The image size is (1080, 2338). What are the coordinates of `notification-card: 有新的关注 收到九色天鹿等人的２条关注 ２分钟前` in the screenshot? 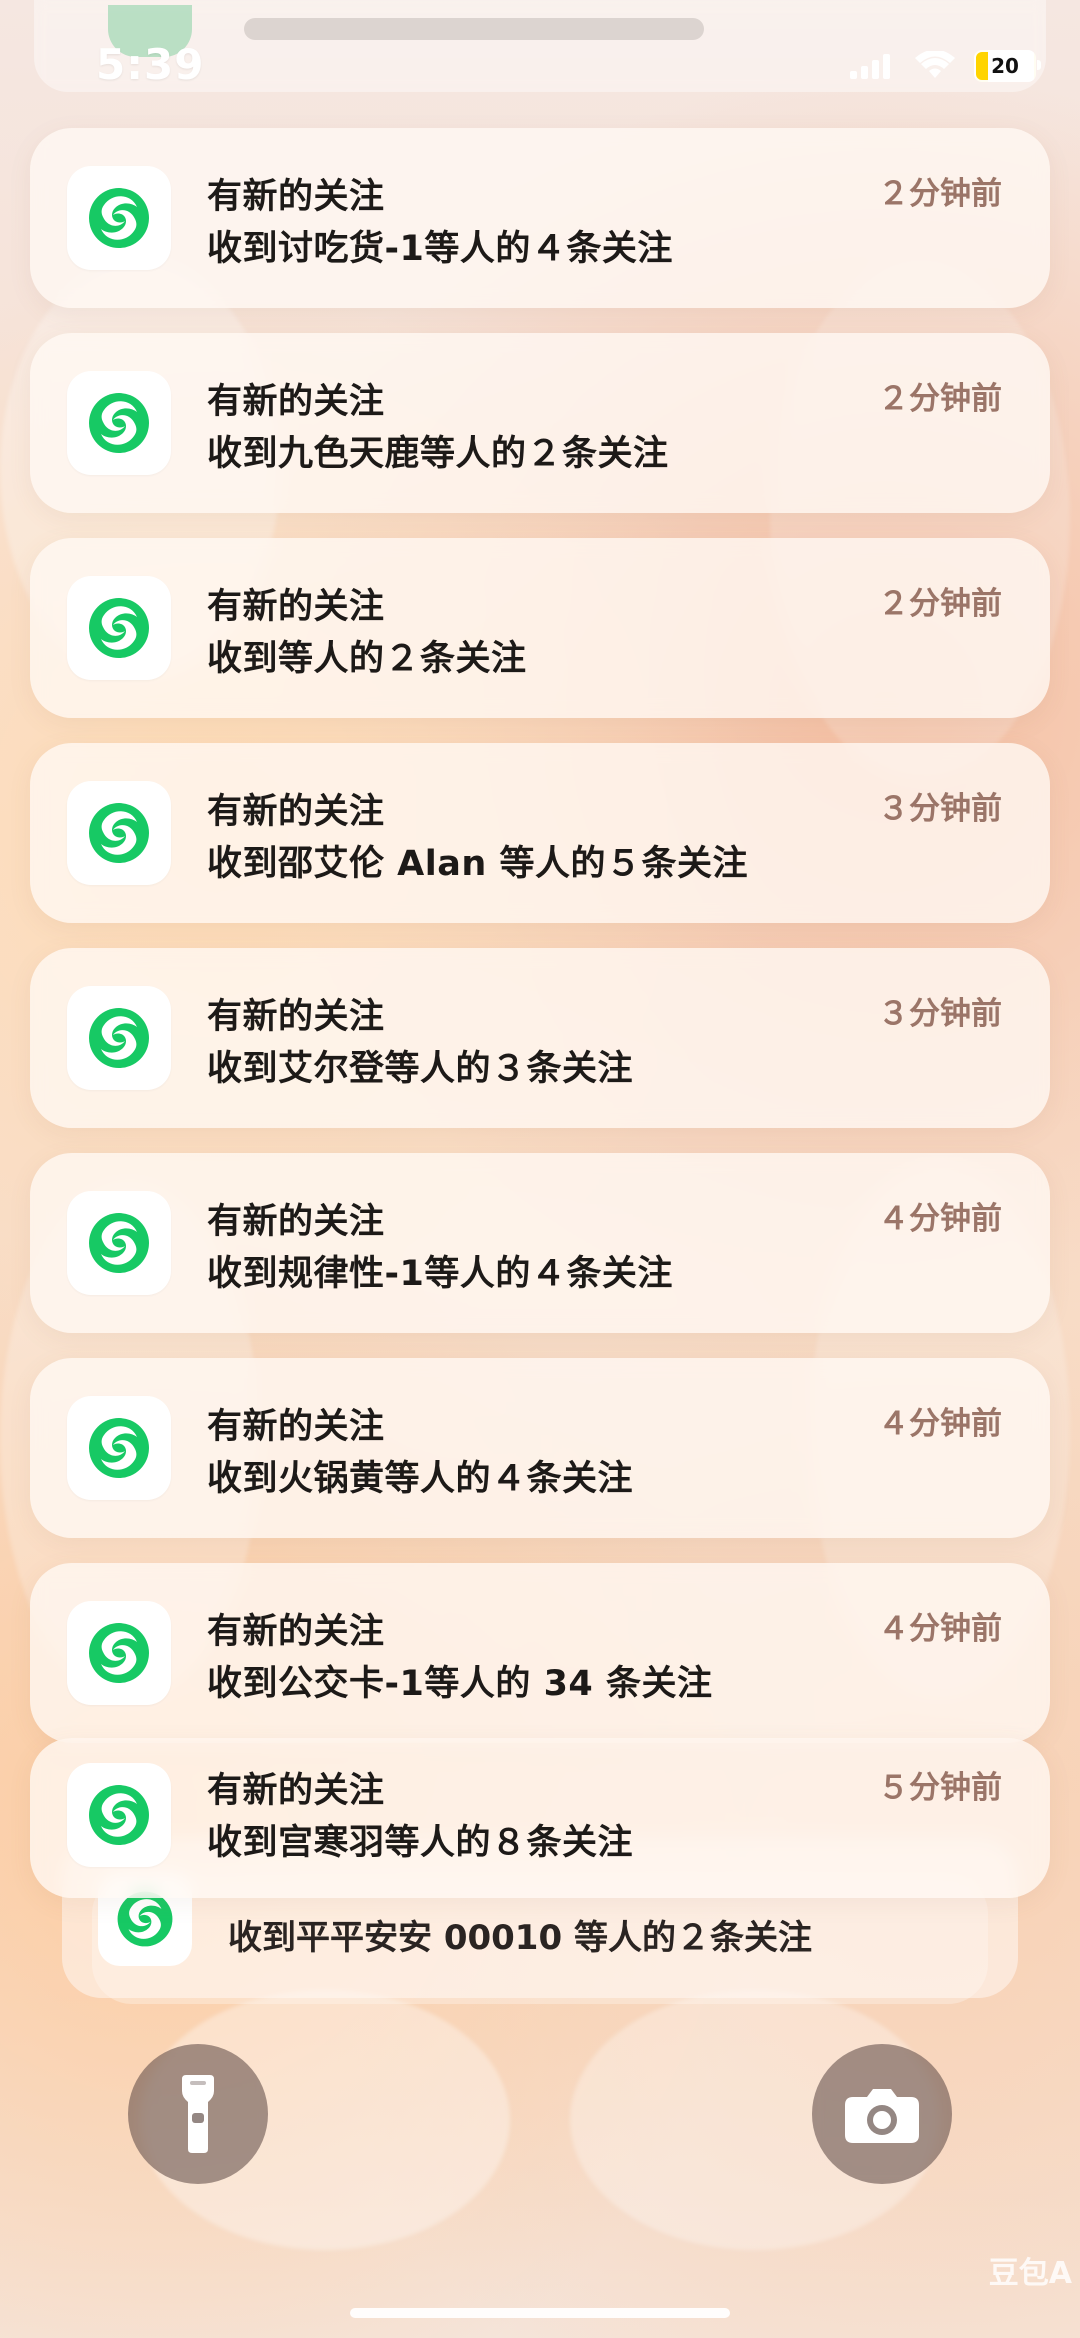 It's located at (540, 423).